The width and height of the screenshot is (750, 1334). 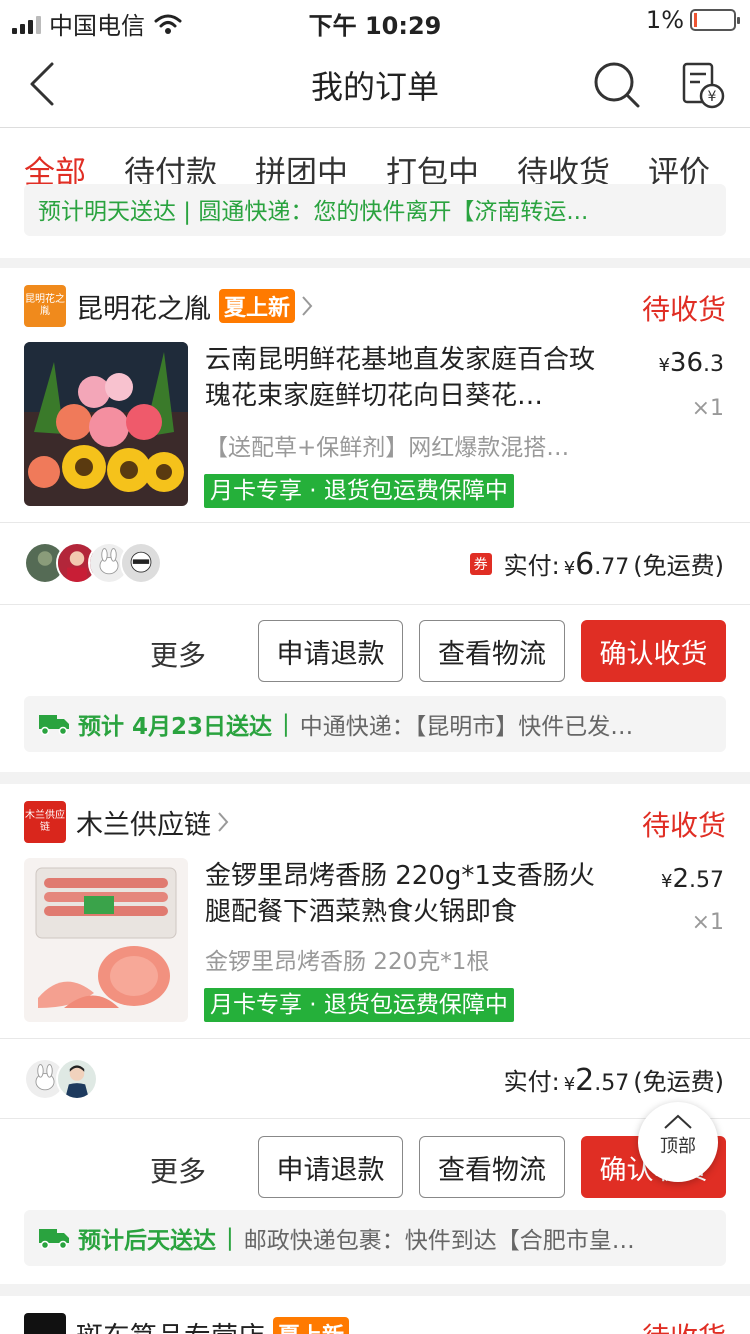 What do you see at coordinates (175, 727) in the screenshot?
I see `eta-text: 预计 4月23日送达` at bounding box center [175, 727].